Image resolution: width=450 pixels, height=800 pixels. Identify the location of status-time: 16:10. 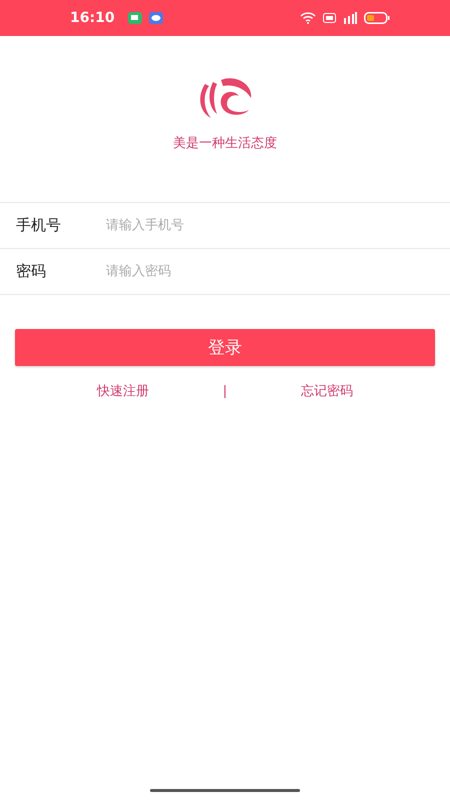
(92, 18).